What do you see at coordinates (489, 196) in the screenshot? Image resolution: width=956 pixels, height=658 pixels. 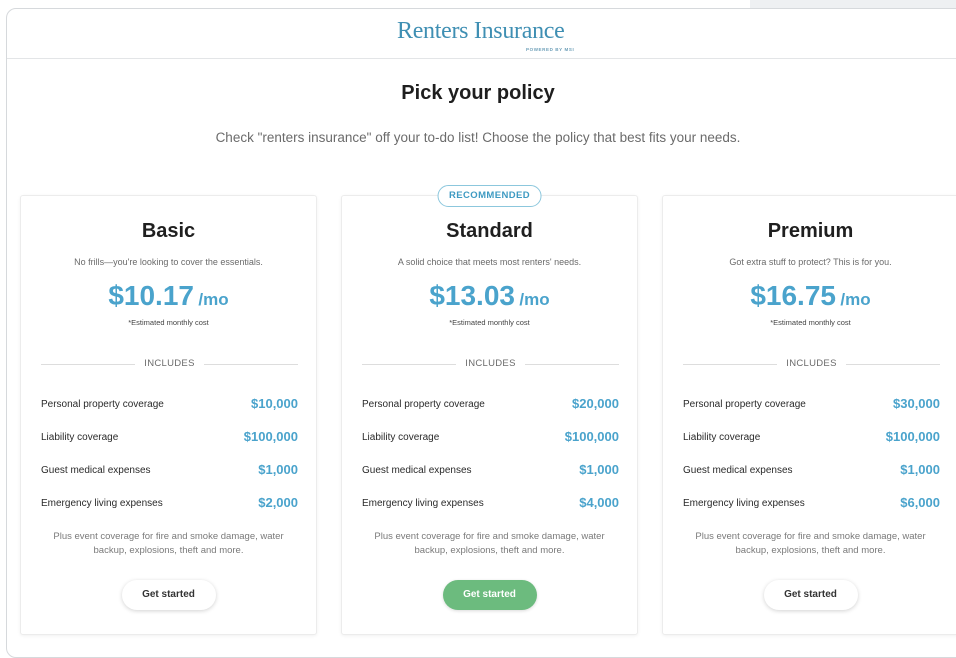 I see `recommended-badge: RECOMMENDED` at bounding box center [489, 196].